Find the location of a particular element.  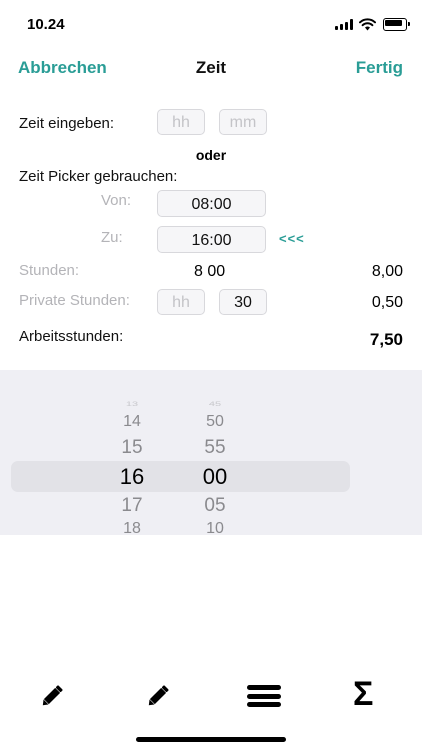

stunden-decimal: 8,00 is located at coordinates (387, 271).